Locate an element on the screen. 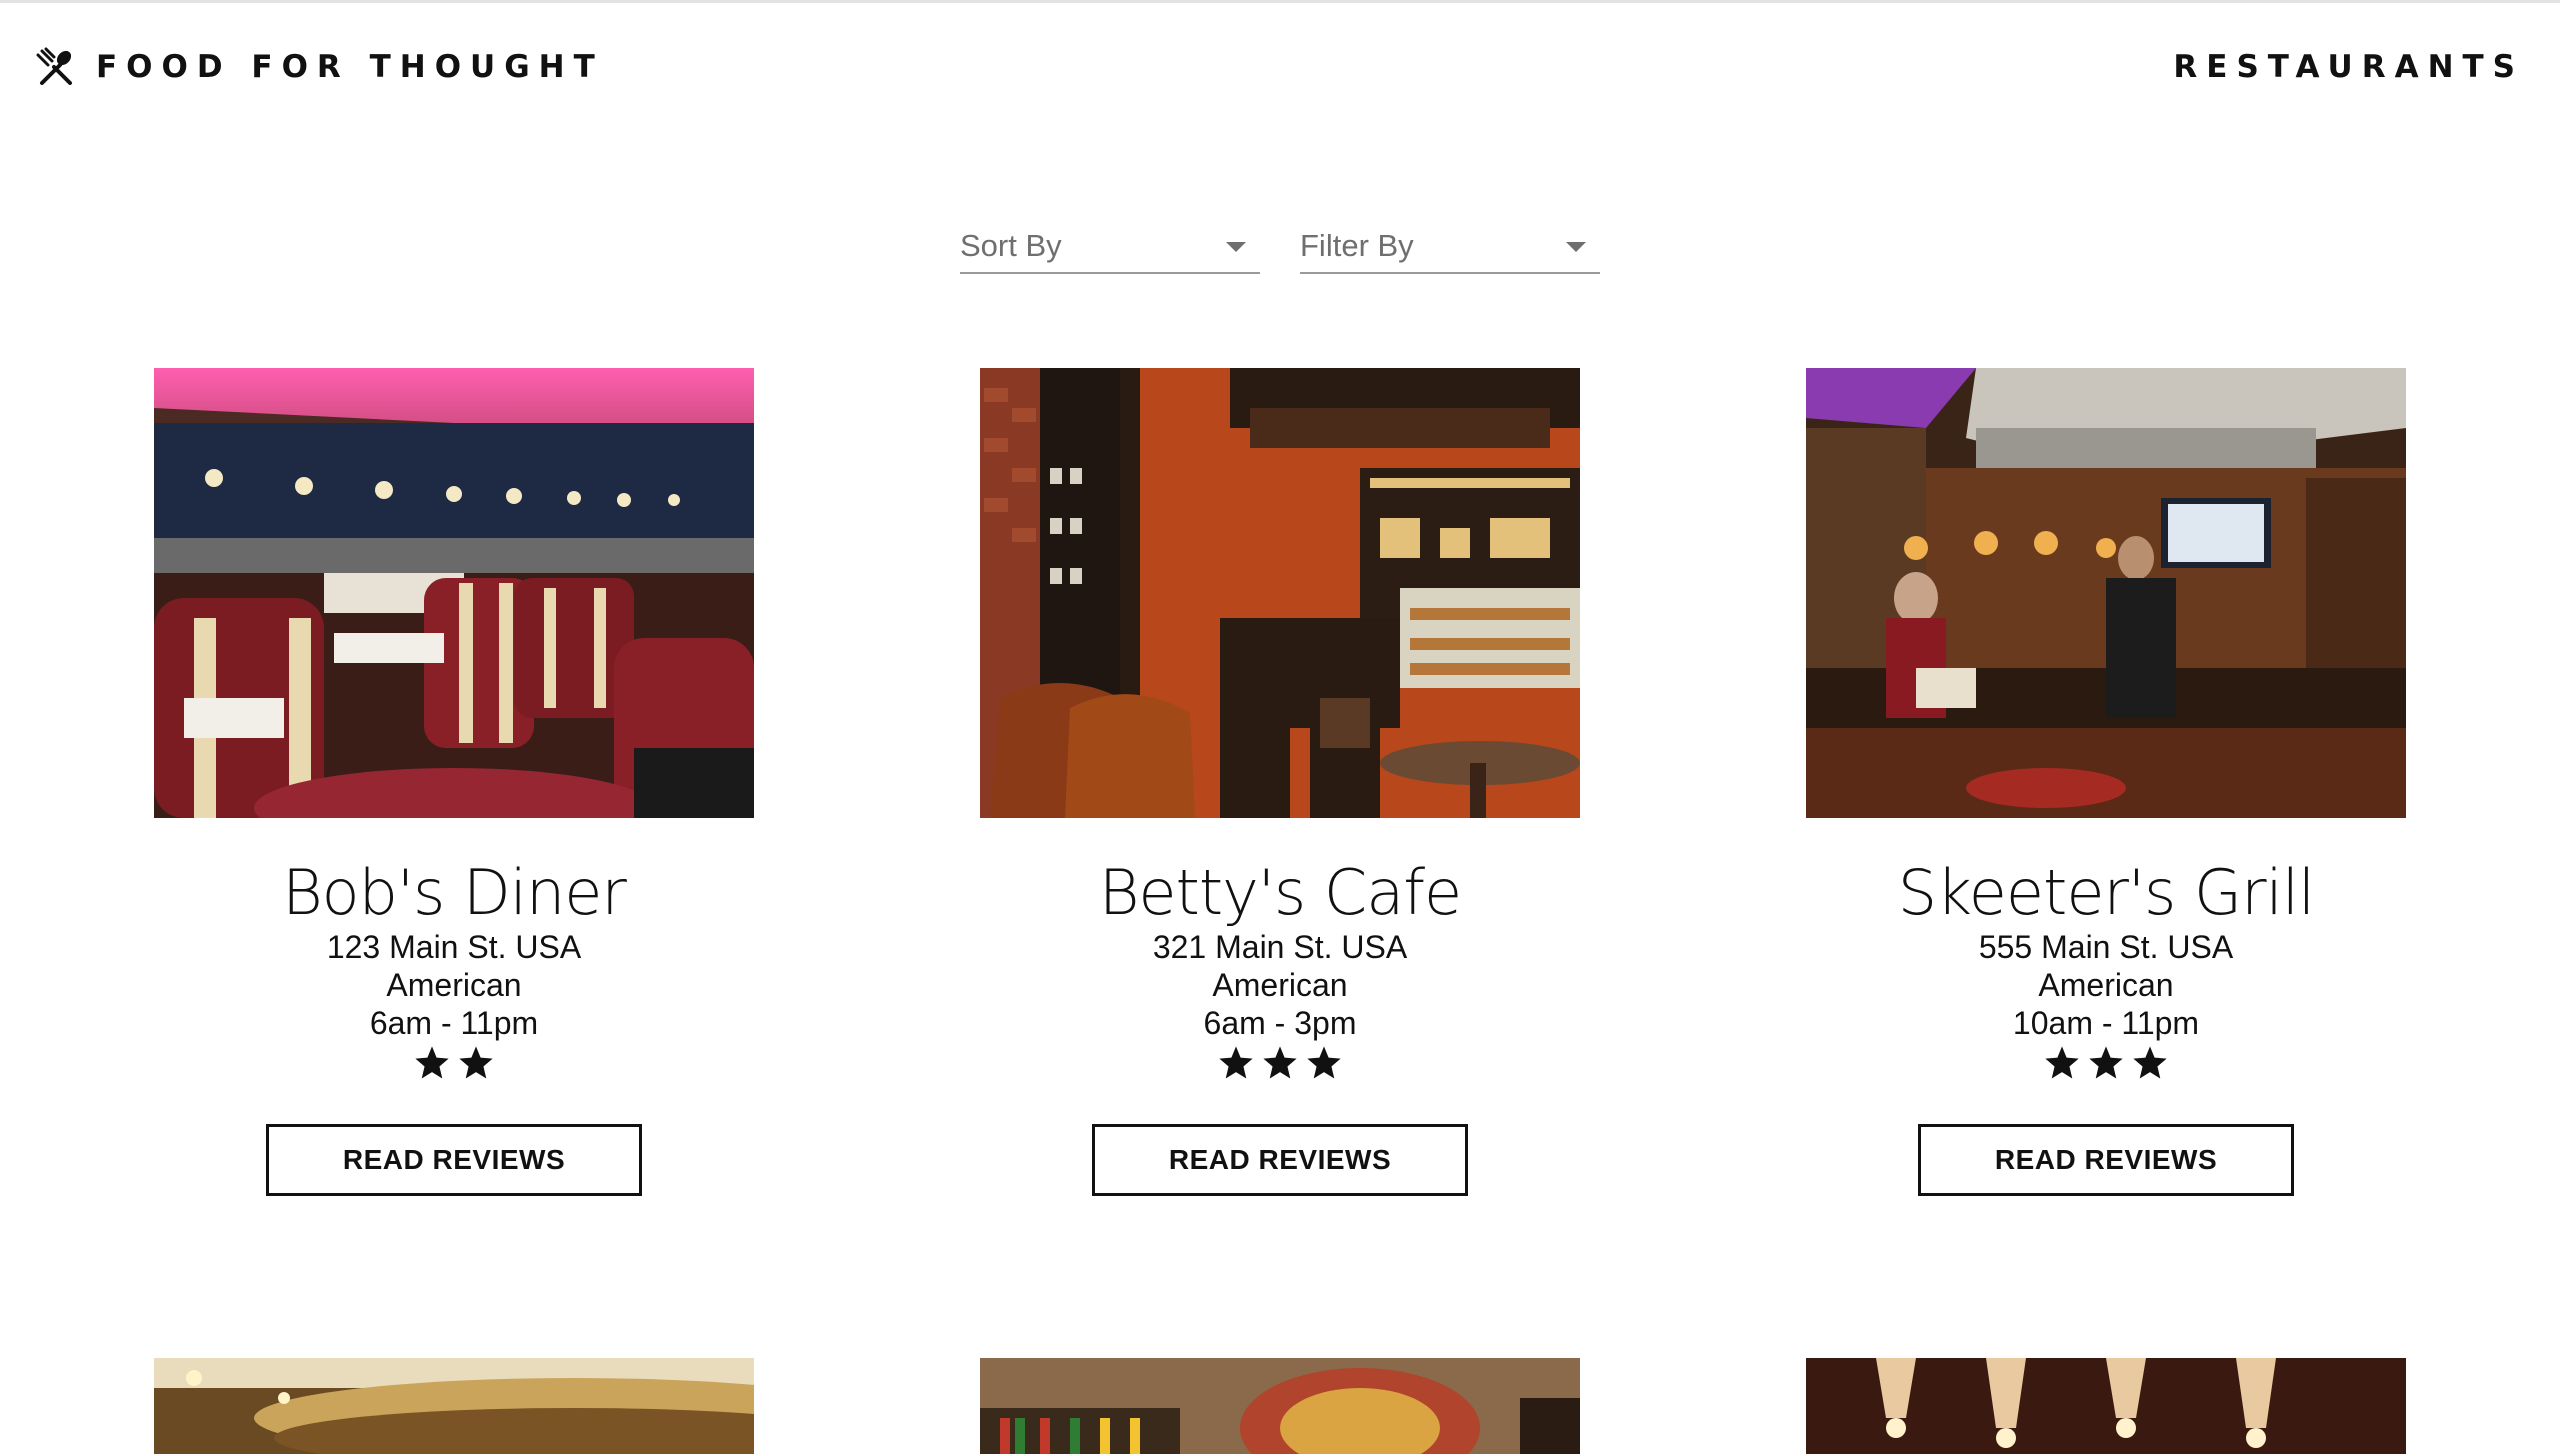 Image resolution: width=2560 pixels, height=1454 pixels. restaurant-hours: 10am - 11pm is located at coordinates (2106, 1023).